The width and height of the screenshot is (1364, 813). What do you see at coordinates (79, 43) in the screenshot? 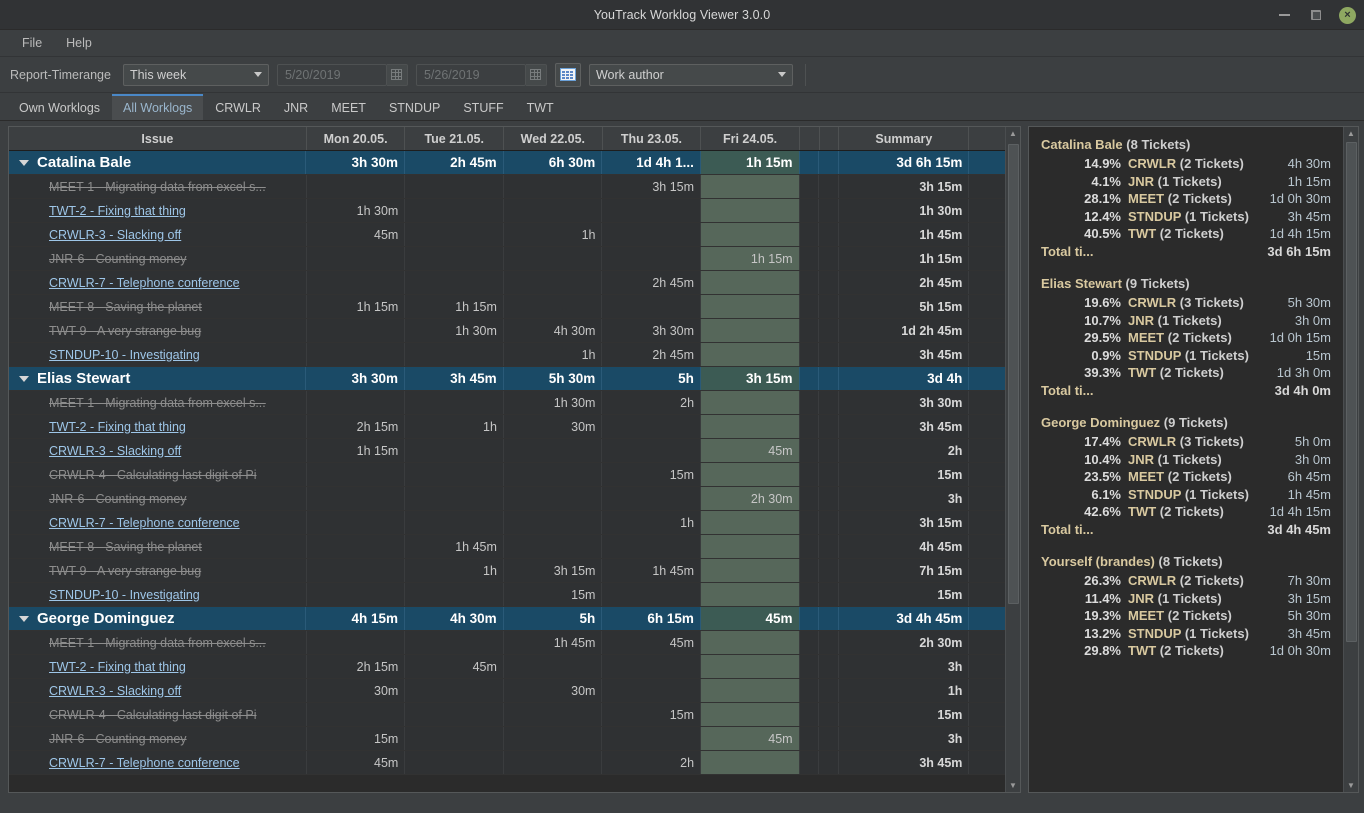
I see `menu-item-help: Help` at bounding box center [79, 43].